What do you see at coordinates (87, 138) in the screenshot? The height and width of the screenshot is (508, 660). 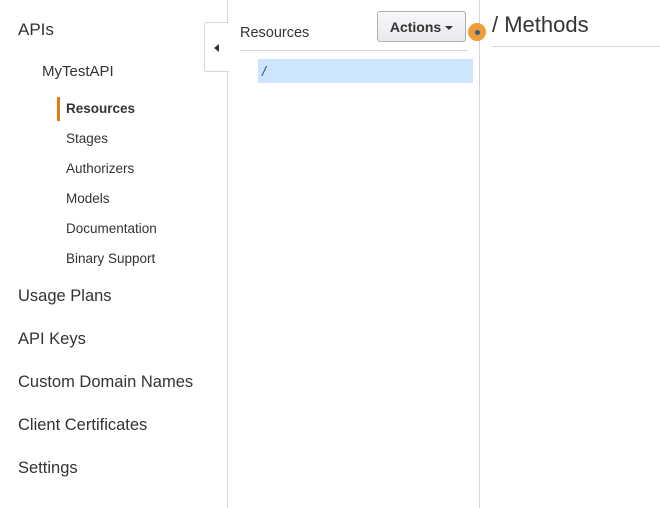 I see `nav-sub-stages: Stages` at bounding box center [87, 138].